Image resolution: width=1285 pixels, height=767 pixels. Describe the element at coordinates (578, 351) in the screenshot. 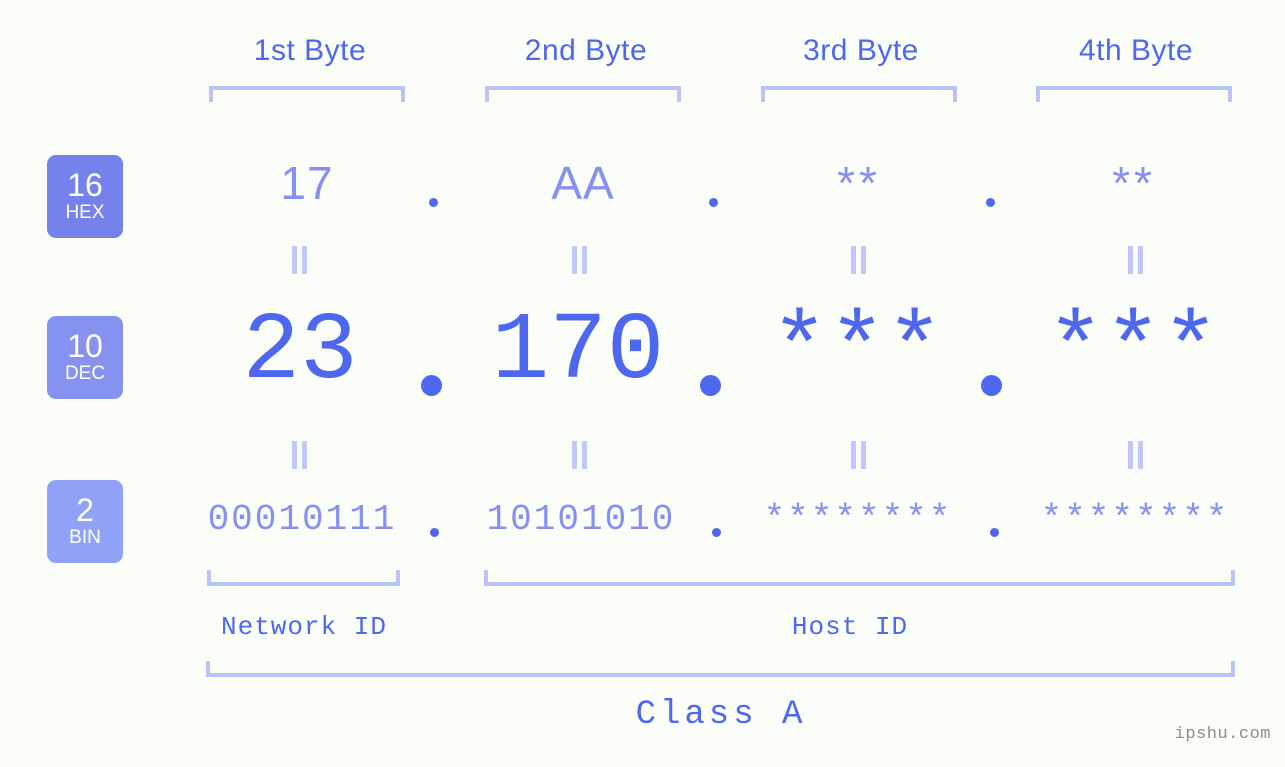

I see `dec-byte-2-value: 170` at that location.